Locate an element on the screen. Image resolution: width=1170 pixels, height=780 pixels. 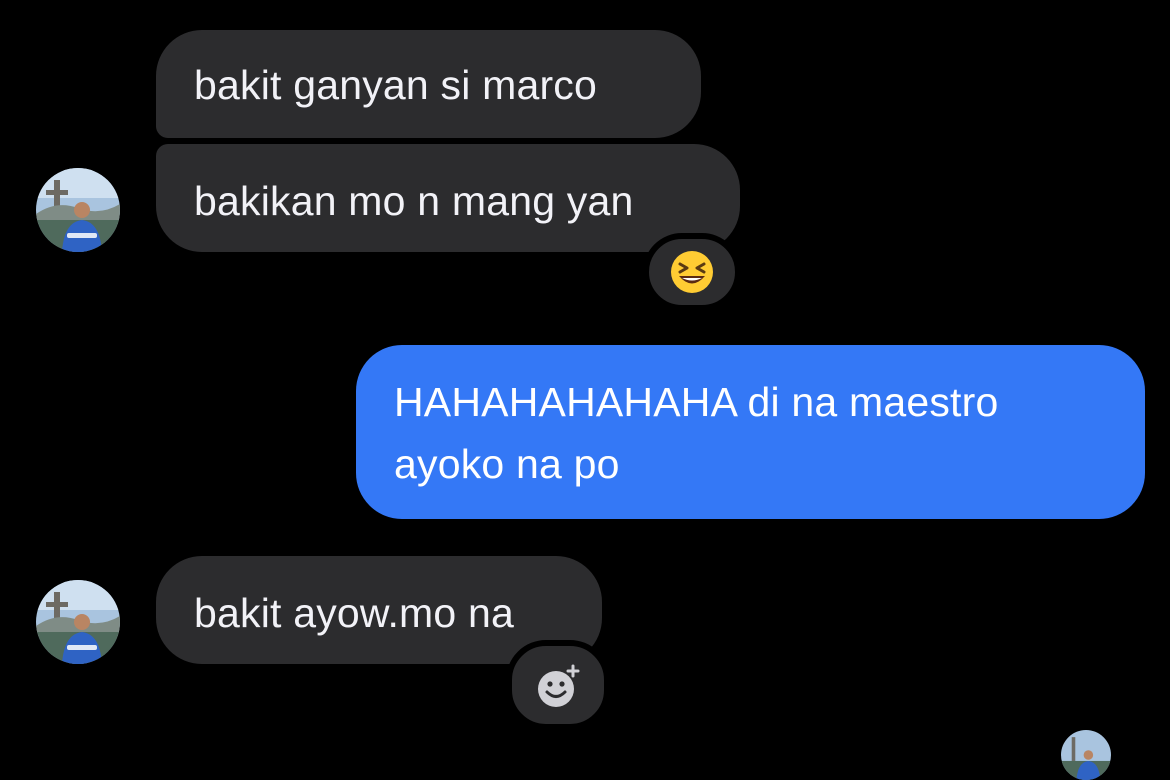
message-text: bakit ayow.mo na is located at coordinates (354, 613).